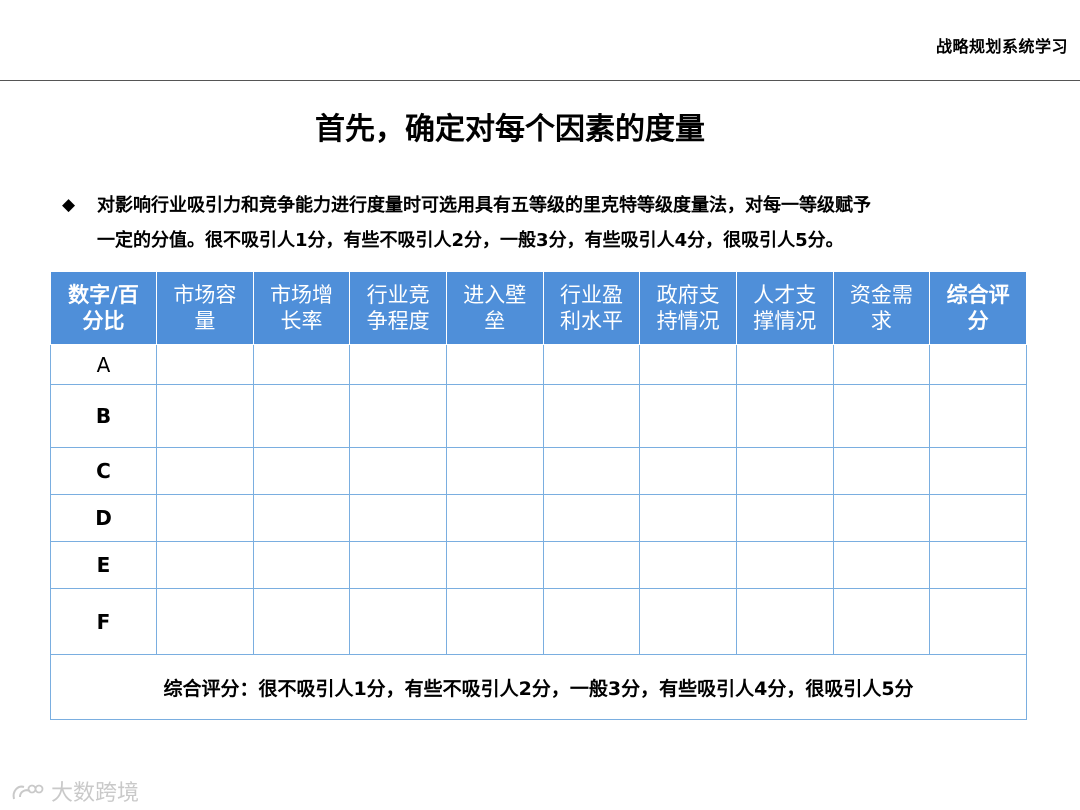  I want to click on brand-logo-icon, so click(28, 792).